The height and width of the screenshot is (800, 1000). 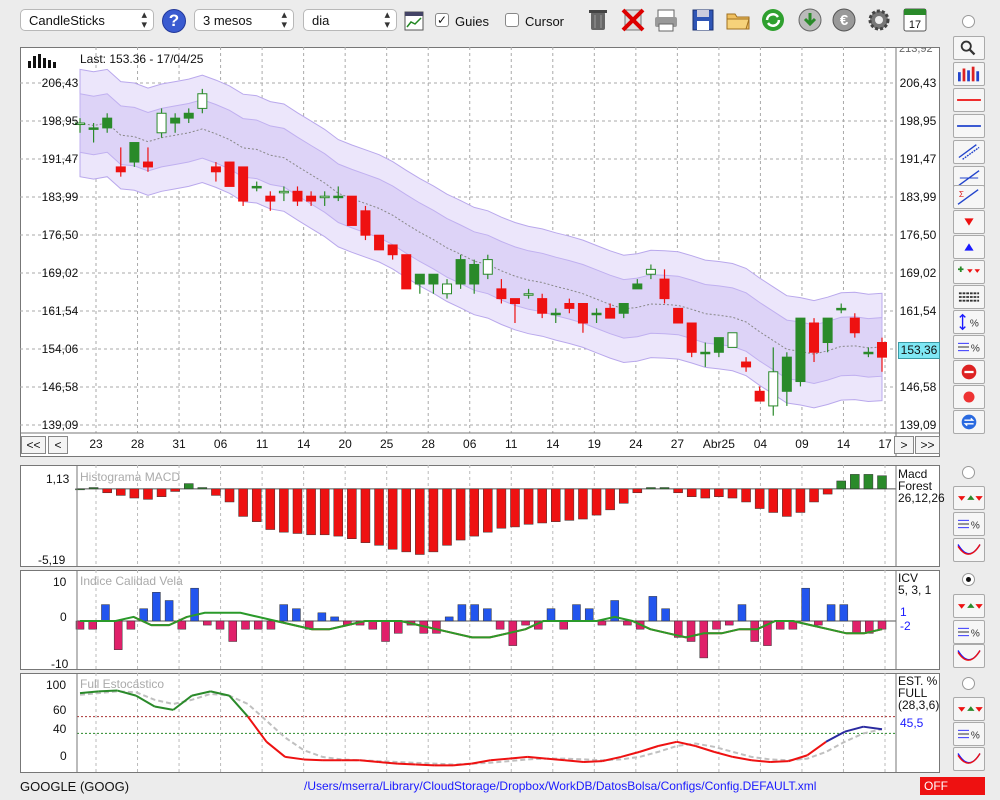 What do you see at coordinates (885, 444) in the screenshot?
I see `x-tick-label: 17` at bounding box center [885, 444].